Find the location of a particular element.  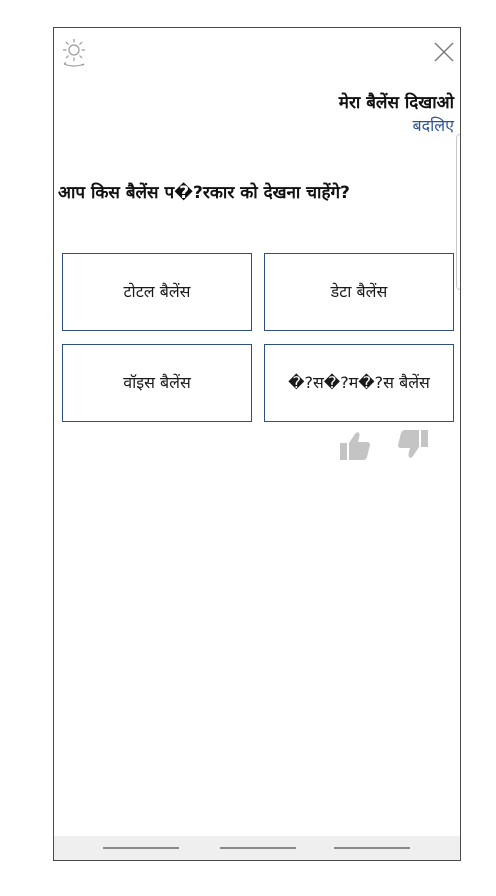

option-sms-balance-button: �?स�?म�?स बैलेंस is located at coordinates (359, 383).